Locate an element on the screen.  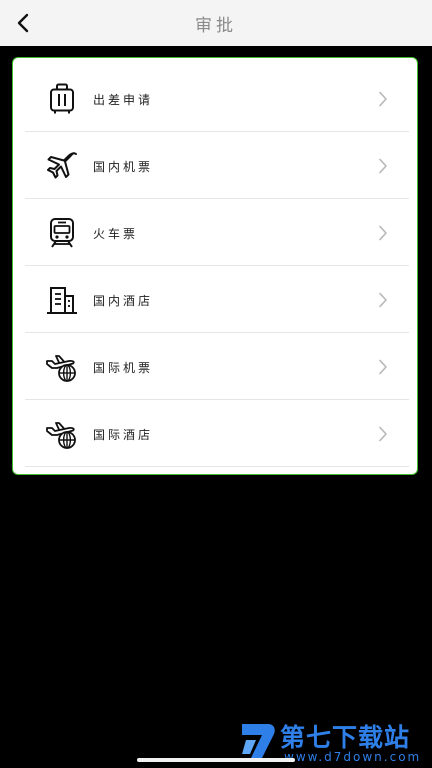
back-button is located at coordinates (23, 23).